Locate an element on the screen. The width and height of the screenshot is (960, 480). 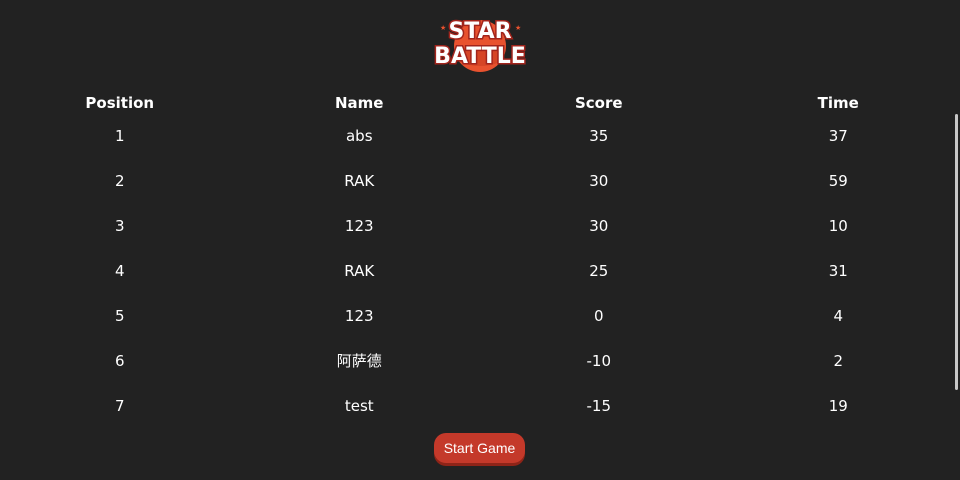
column-header-score: Score is located at coordinates (598, 103).